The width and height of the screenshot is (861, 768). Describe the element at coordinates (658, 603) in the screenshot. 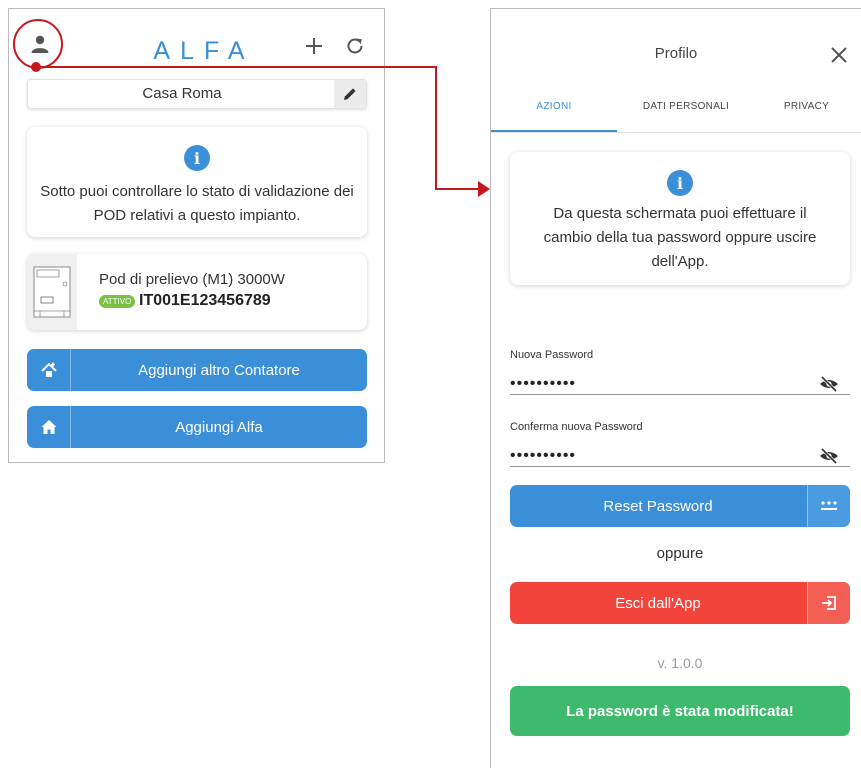

I see `logout-label: Esci dall'App` at that location.